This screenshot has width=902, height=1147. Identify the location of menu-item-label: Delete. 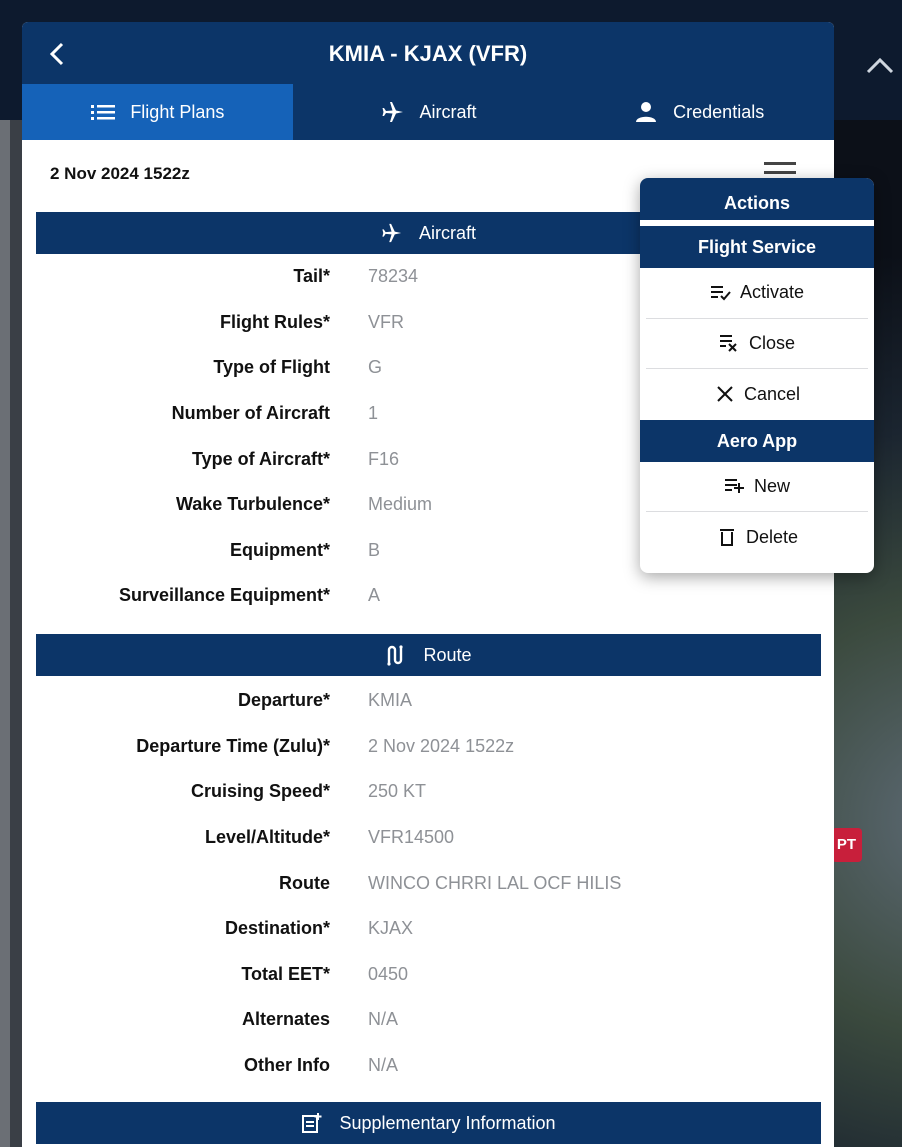
(772, 536).